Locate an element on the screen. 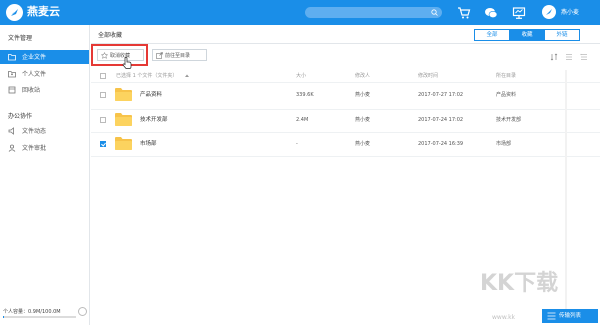 The height and width of the screenshot is (325, 600). file-location: 产品资料 is located at coordinates (506, 95).